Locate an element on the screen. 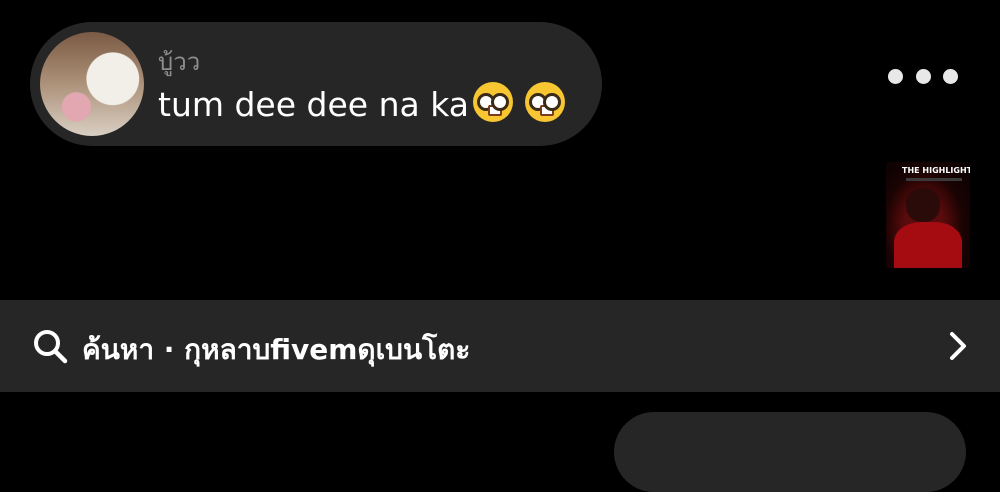  more-options-icon is located at coordinates (923, 76).